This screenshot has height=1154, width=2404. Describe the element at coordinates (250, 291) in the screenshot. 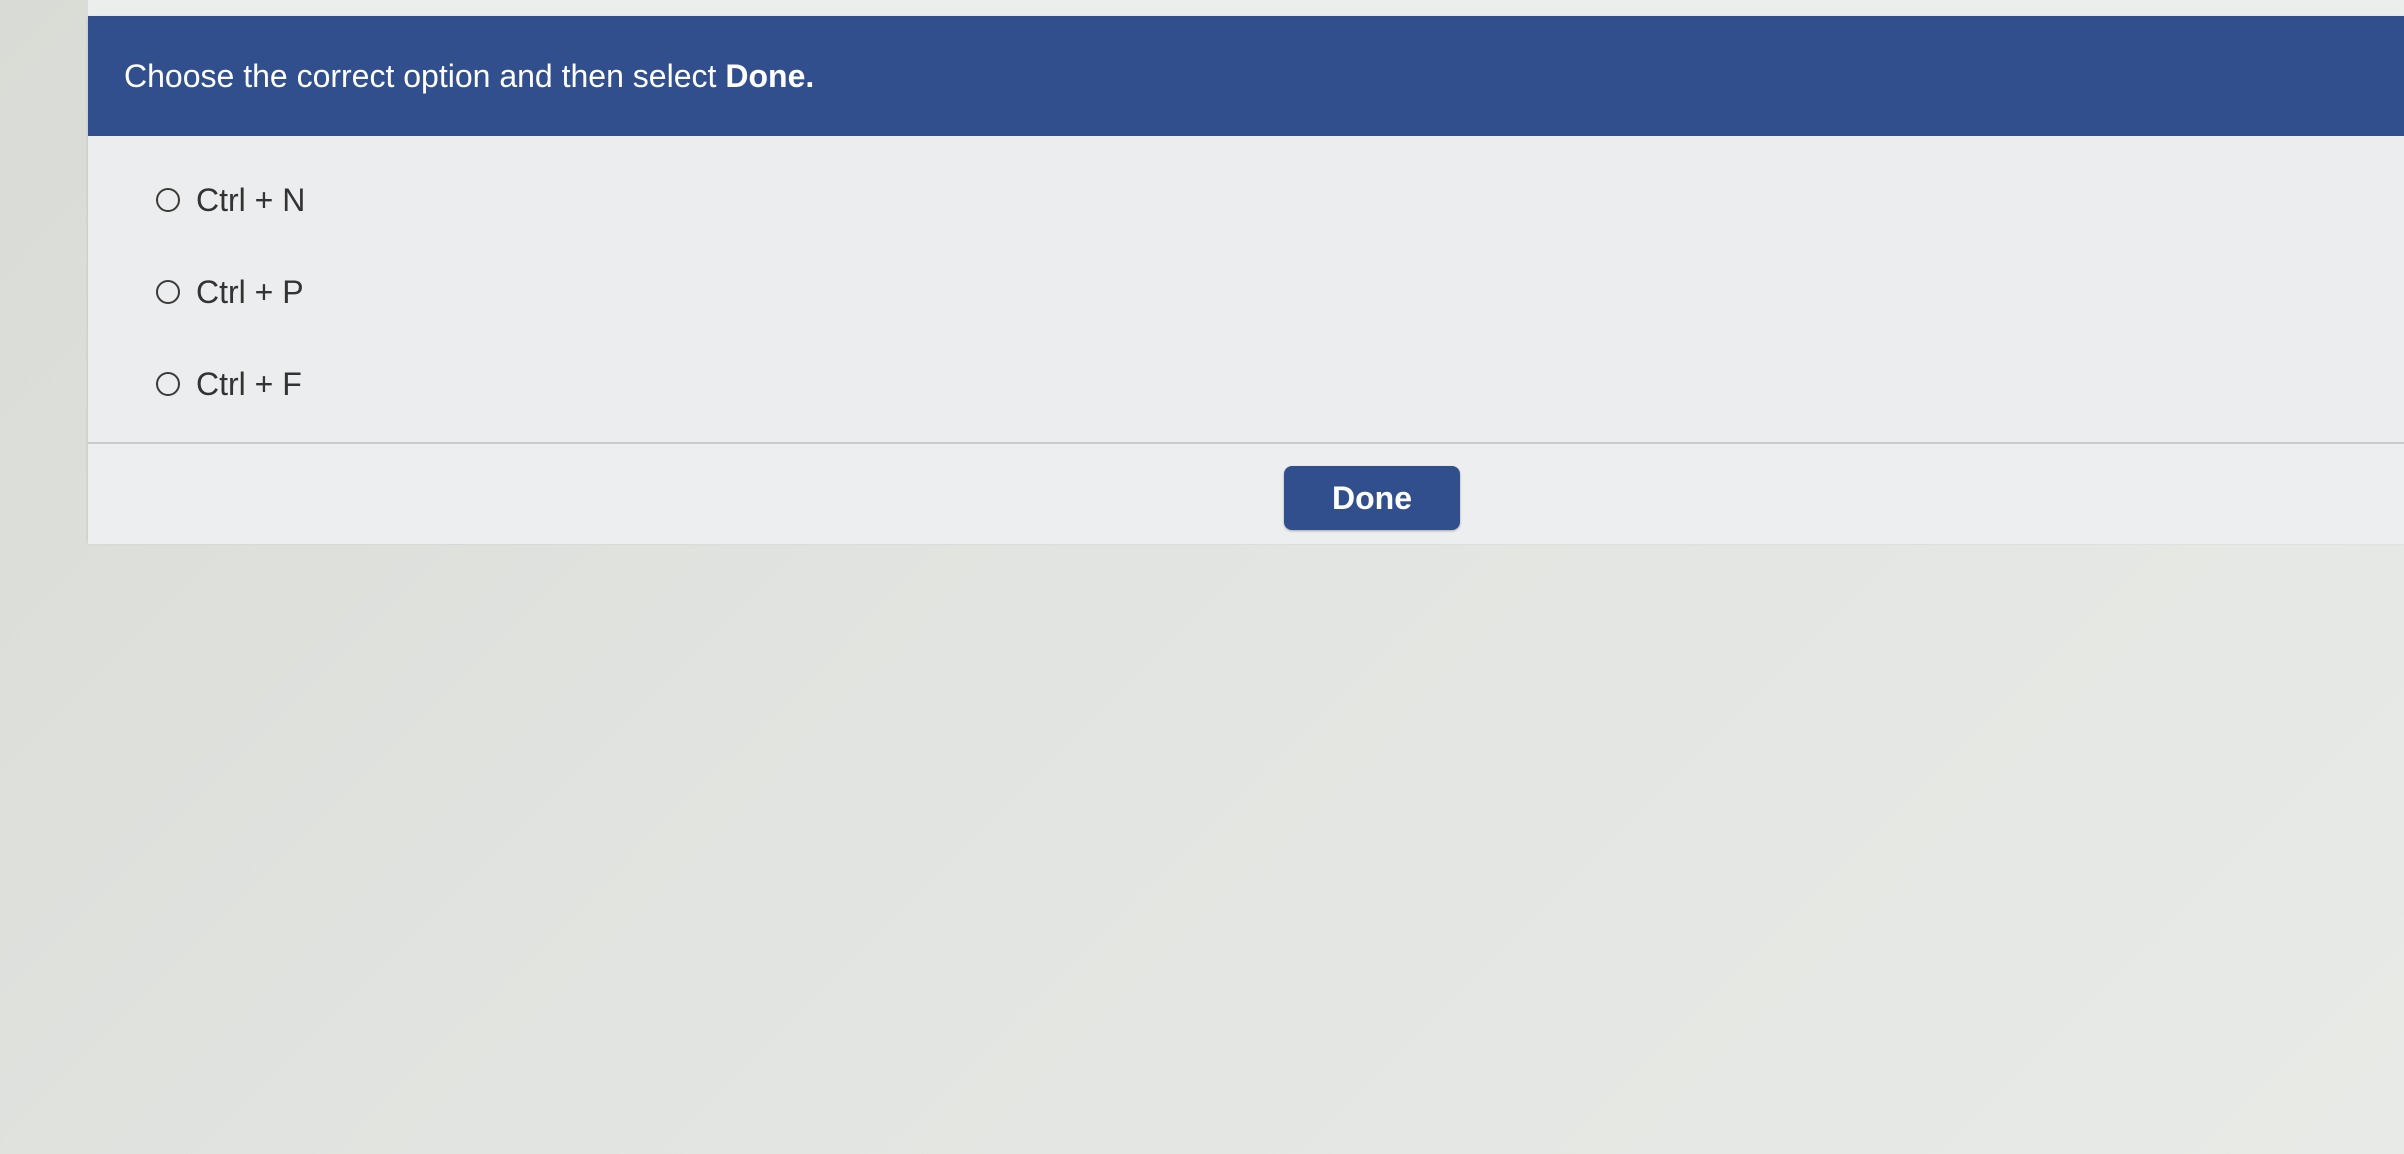

I see `option-label: Ctrl + P` at that location.